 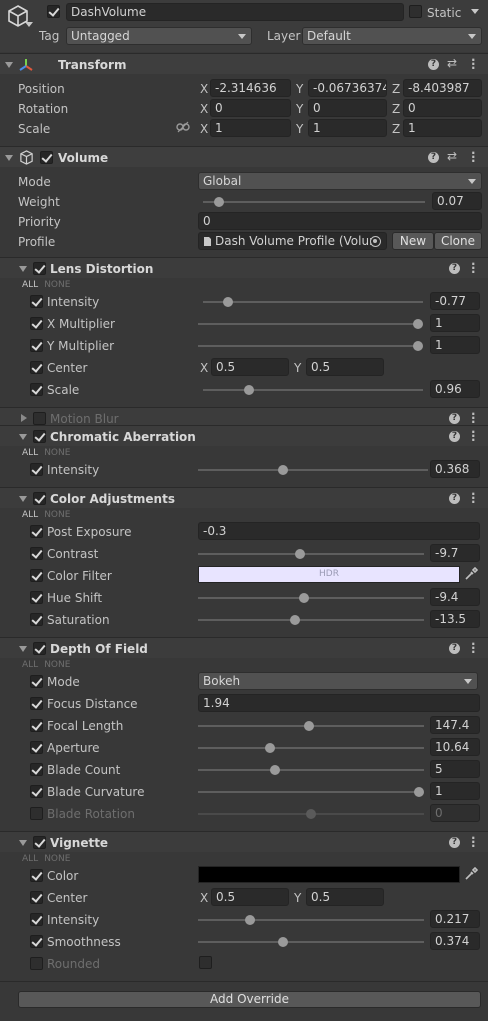 I want to click on center-y-axis: Y, so click(x=297, y=368).